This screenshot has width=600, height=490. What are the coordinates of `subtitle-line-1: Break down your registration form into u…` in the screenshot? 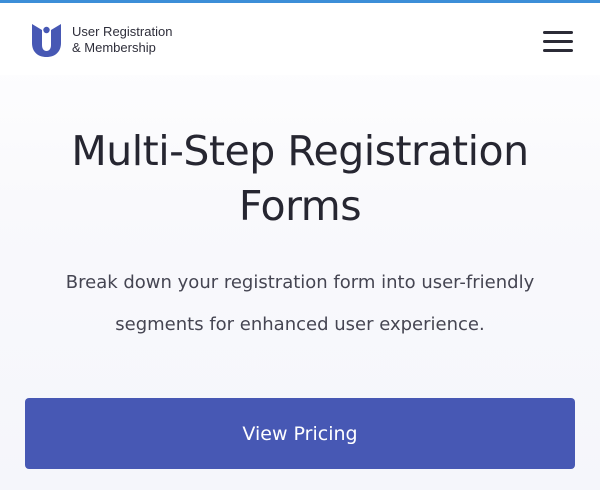 It's located at (300, 282).